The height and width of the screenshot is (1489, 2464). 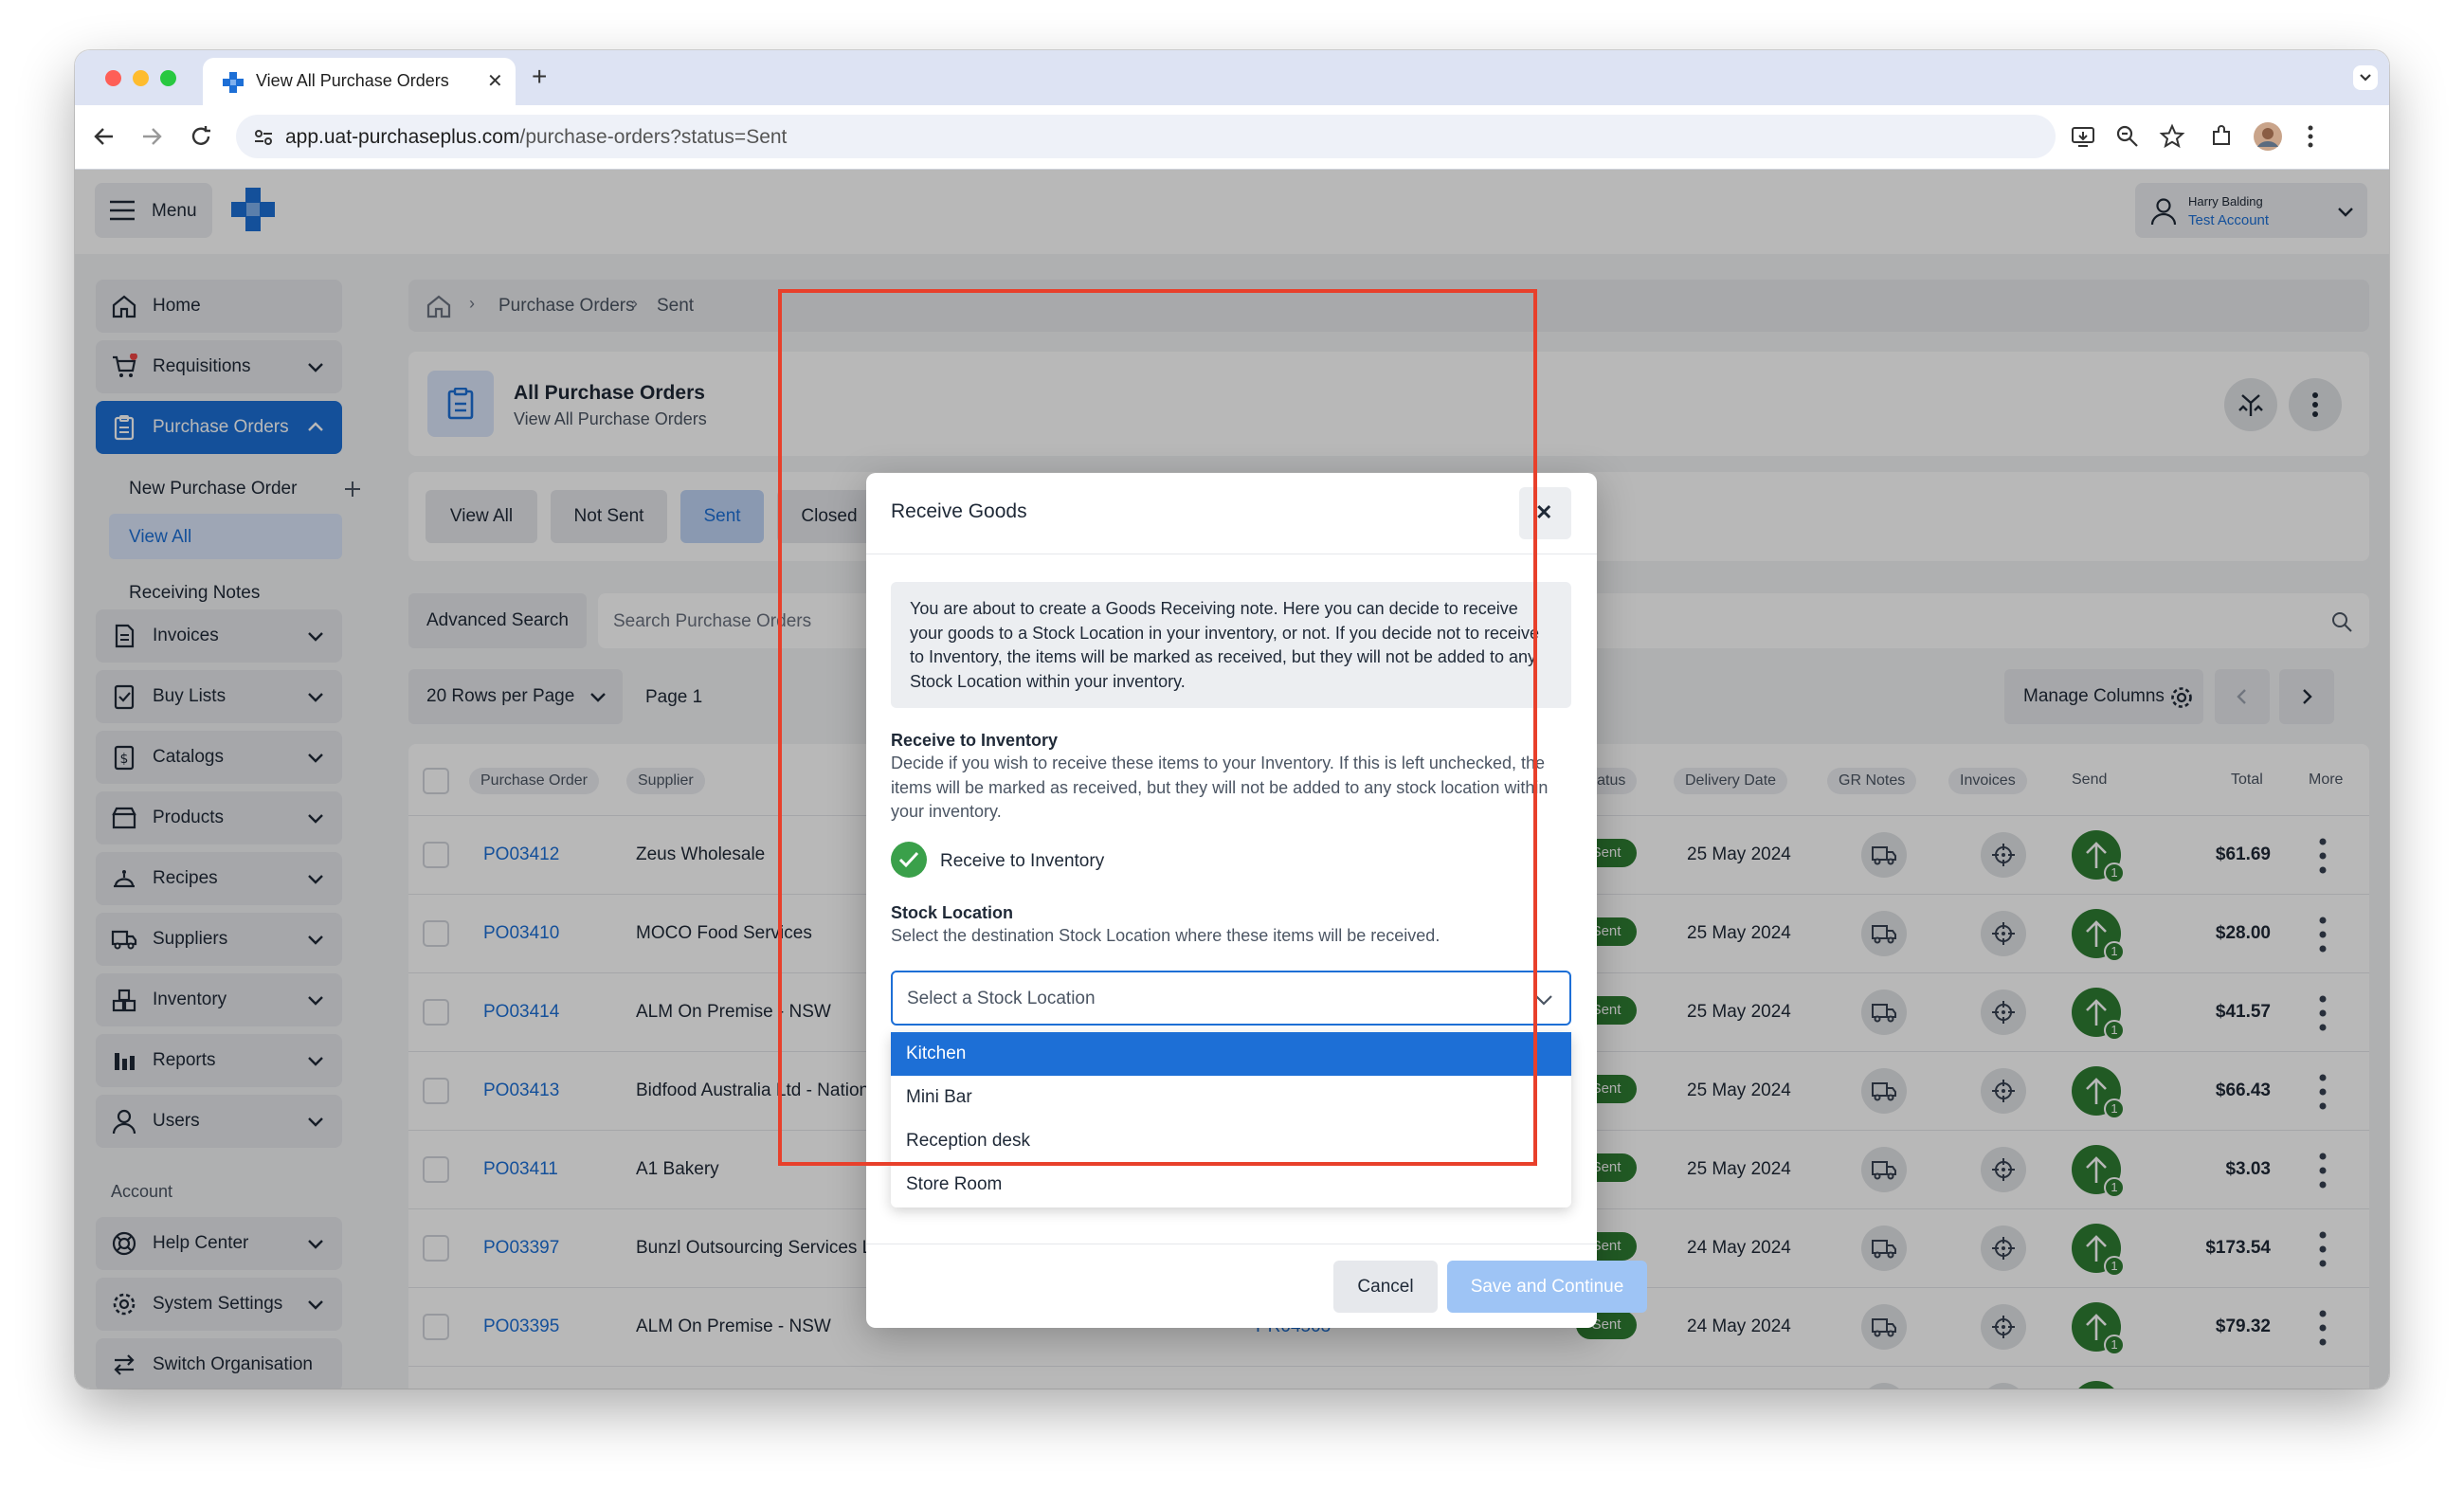 What do you see at coordinates (953, 912) in the screenshot?
I see `stock-location-heading: Stock Location` at bounding box center [953, 912].